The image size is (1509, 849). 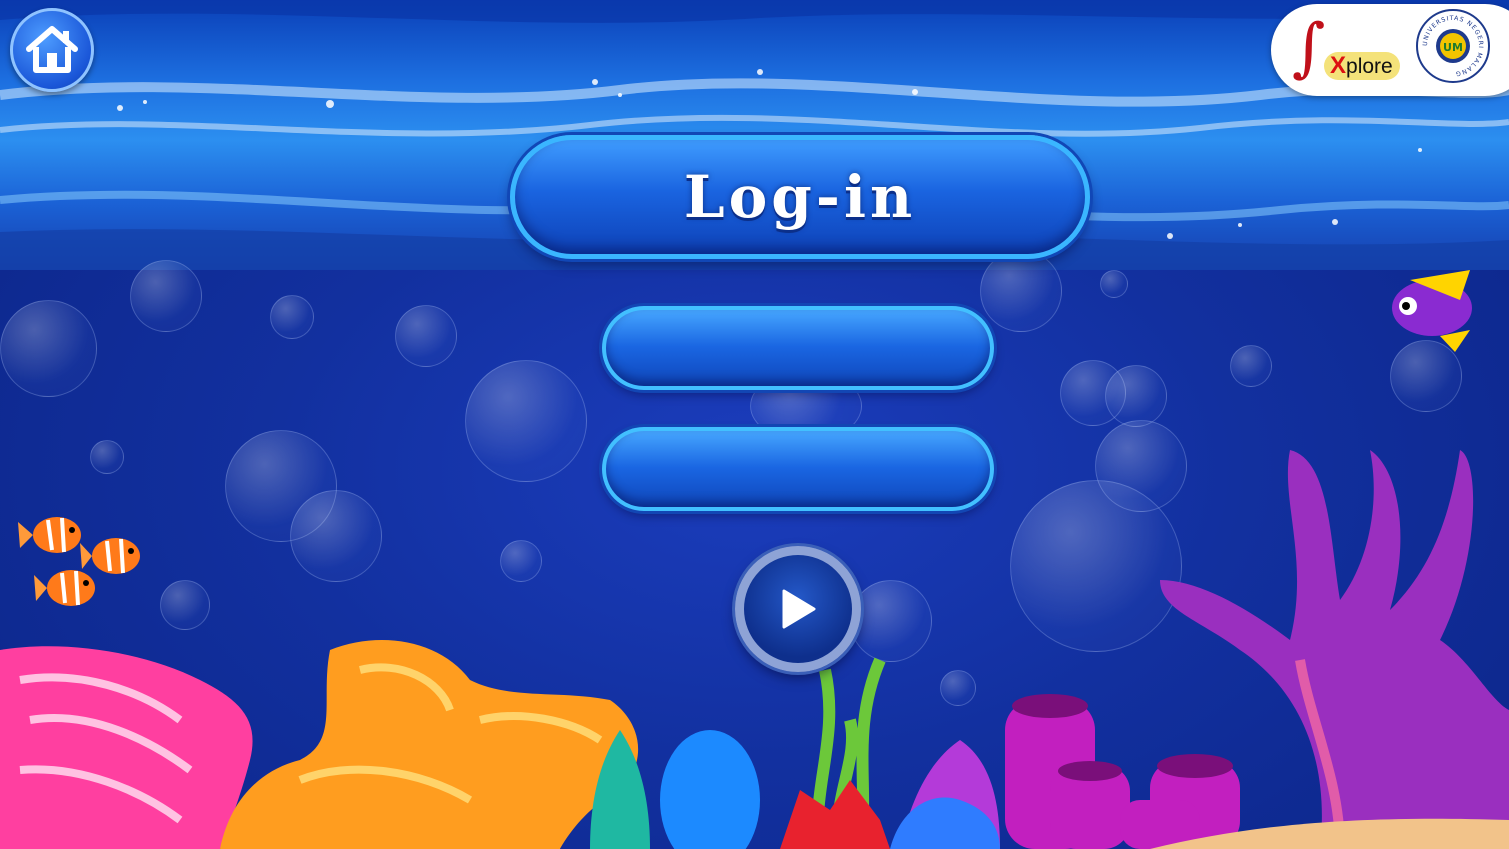 I want to click on password-input, so click(x=803, y=470).